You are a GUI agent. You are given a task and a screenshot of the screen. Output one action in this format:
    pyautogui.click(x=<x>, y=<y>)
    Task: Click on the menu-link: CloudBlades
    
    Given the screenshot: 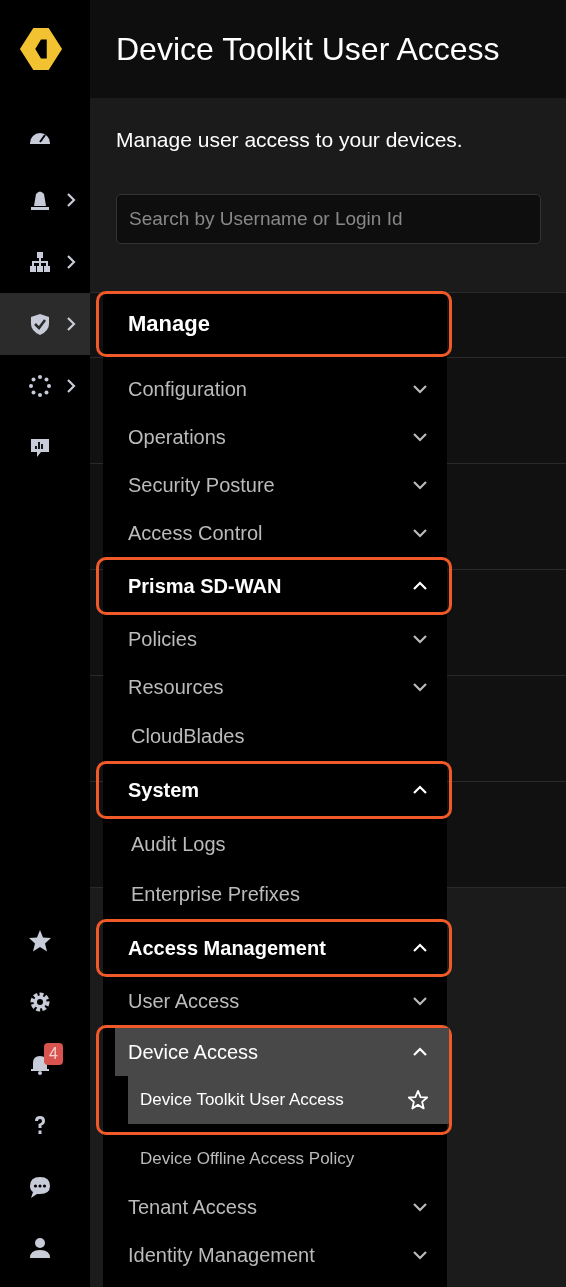 What is the action you would take?
    pyautogui.click(x=287, y=736)
    